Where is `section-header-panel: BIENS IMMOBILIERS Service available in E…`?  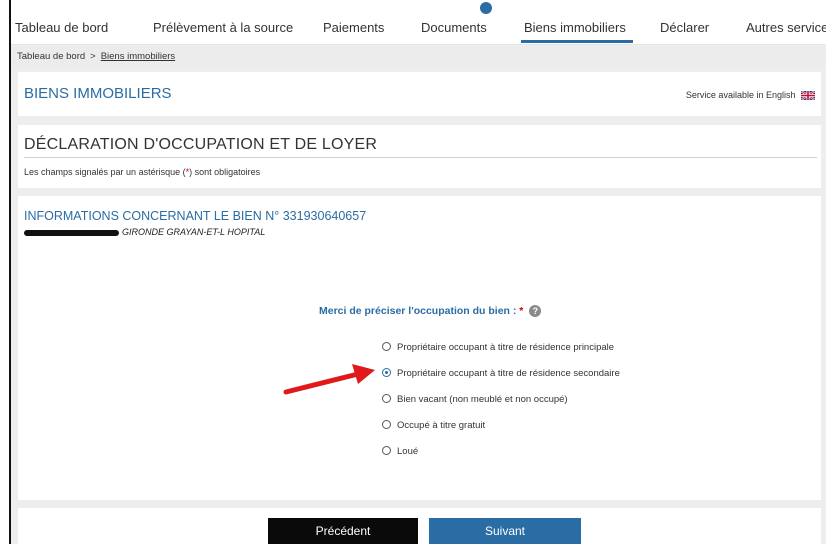 section-header-panel: BIENS IMMOBILIERS Service available in E… is located at coordinates (419, 94).